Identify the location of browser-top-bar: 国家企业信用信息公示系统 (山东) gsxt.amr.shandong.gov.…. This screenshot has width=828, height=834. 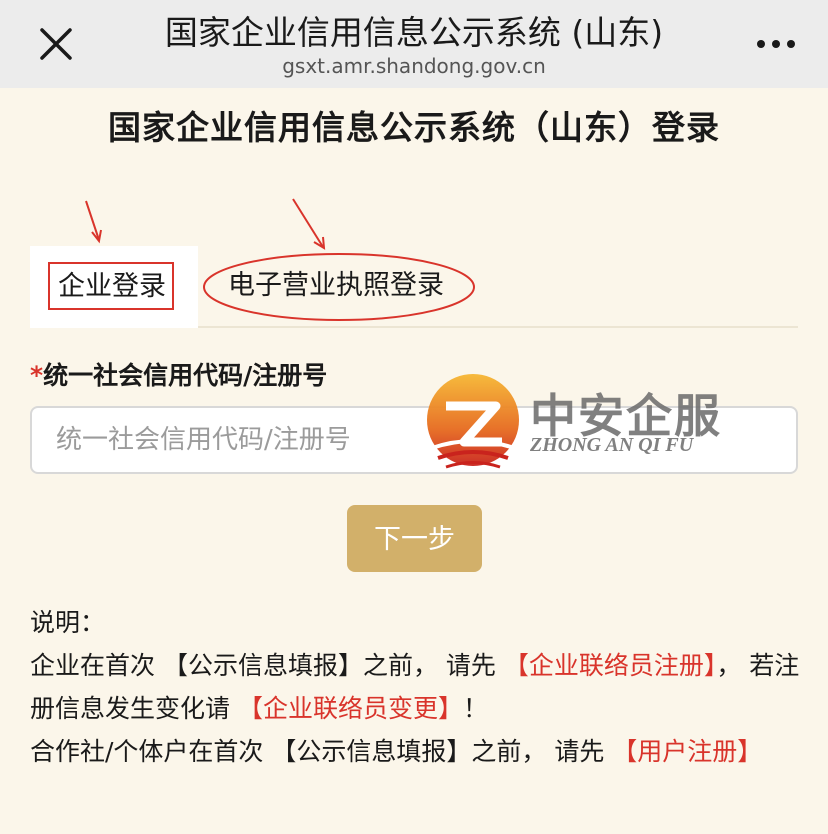
(414, 44).